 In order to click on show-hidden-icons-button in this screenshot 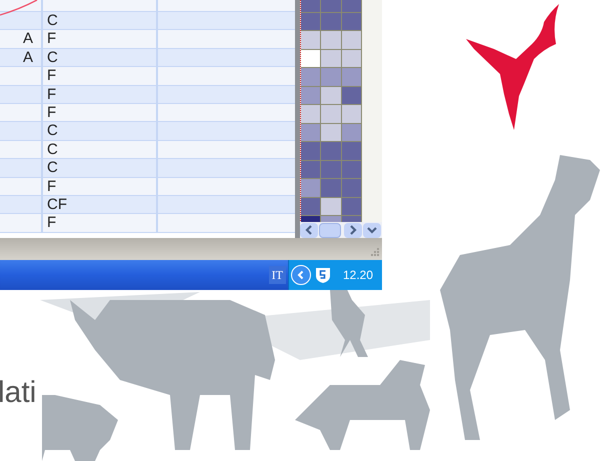, I will do `click(301, 275)`.